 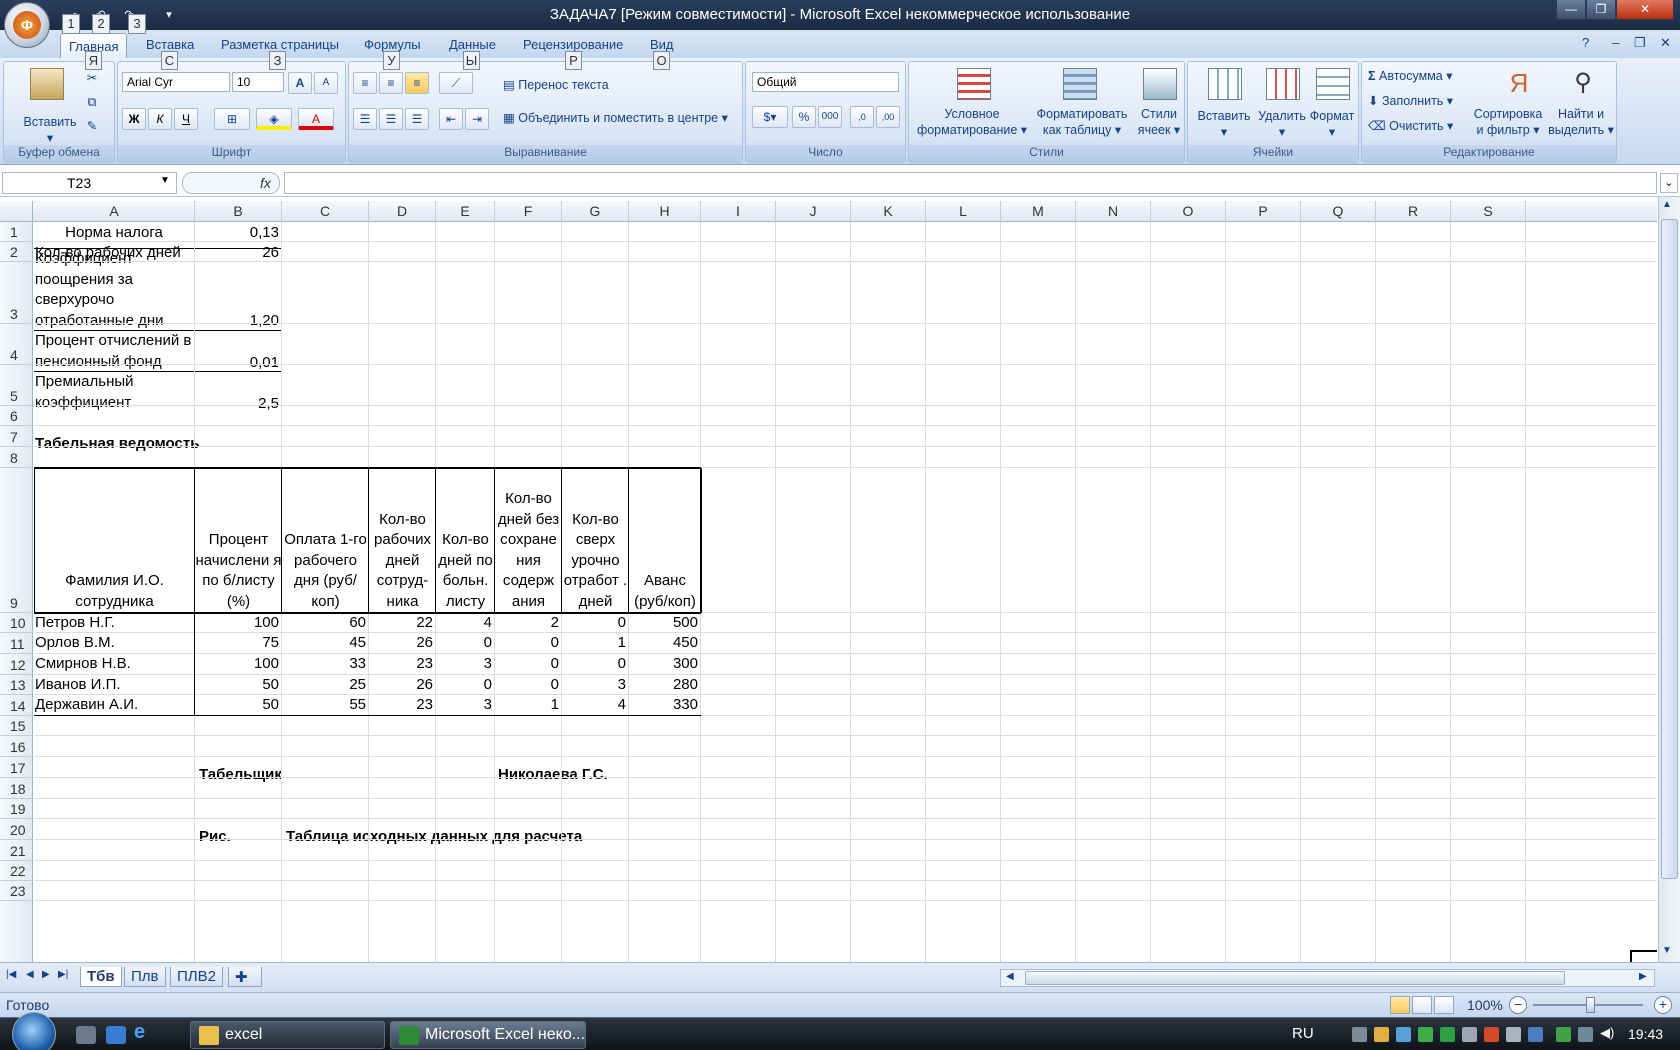 What do you see at coordinates (1488, 211) in the screenshot?
I see `column-header-s: S` at bounding box center [1488, 211].